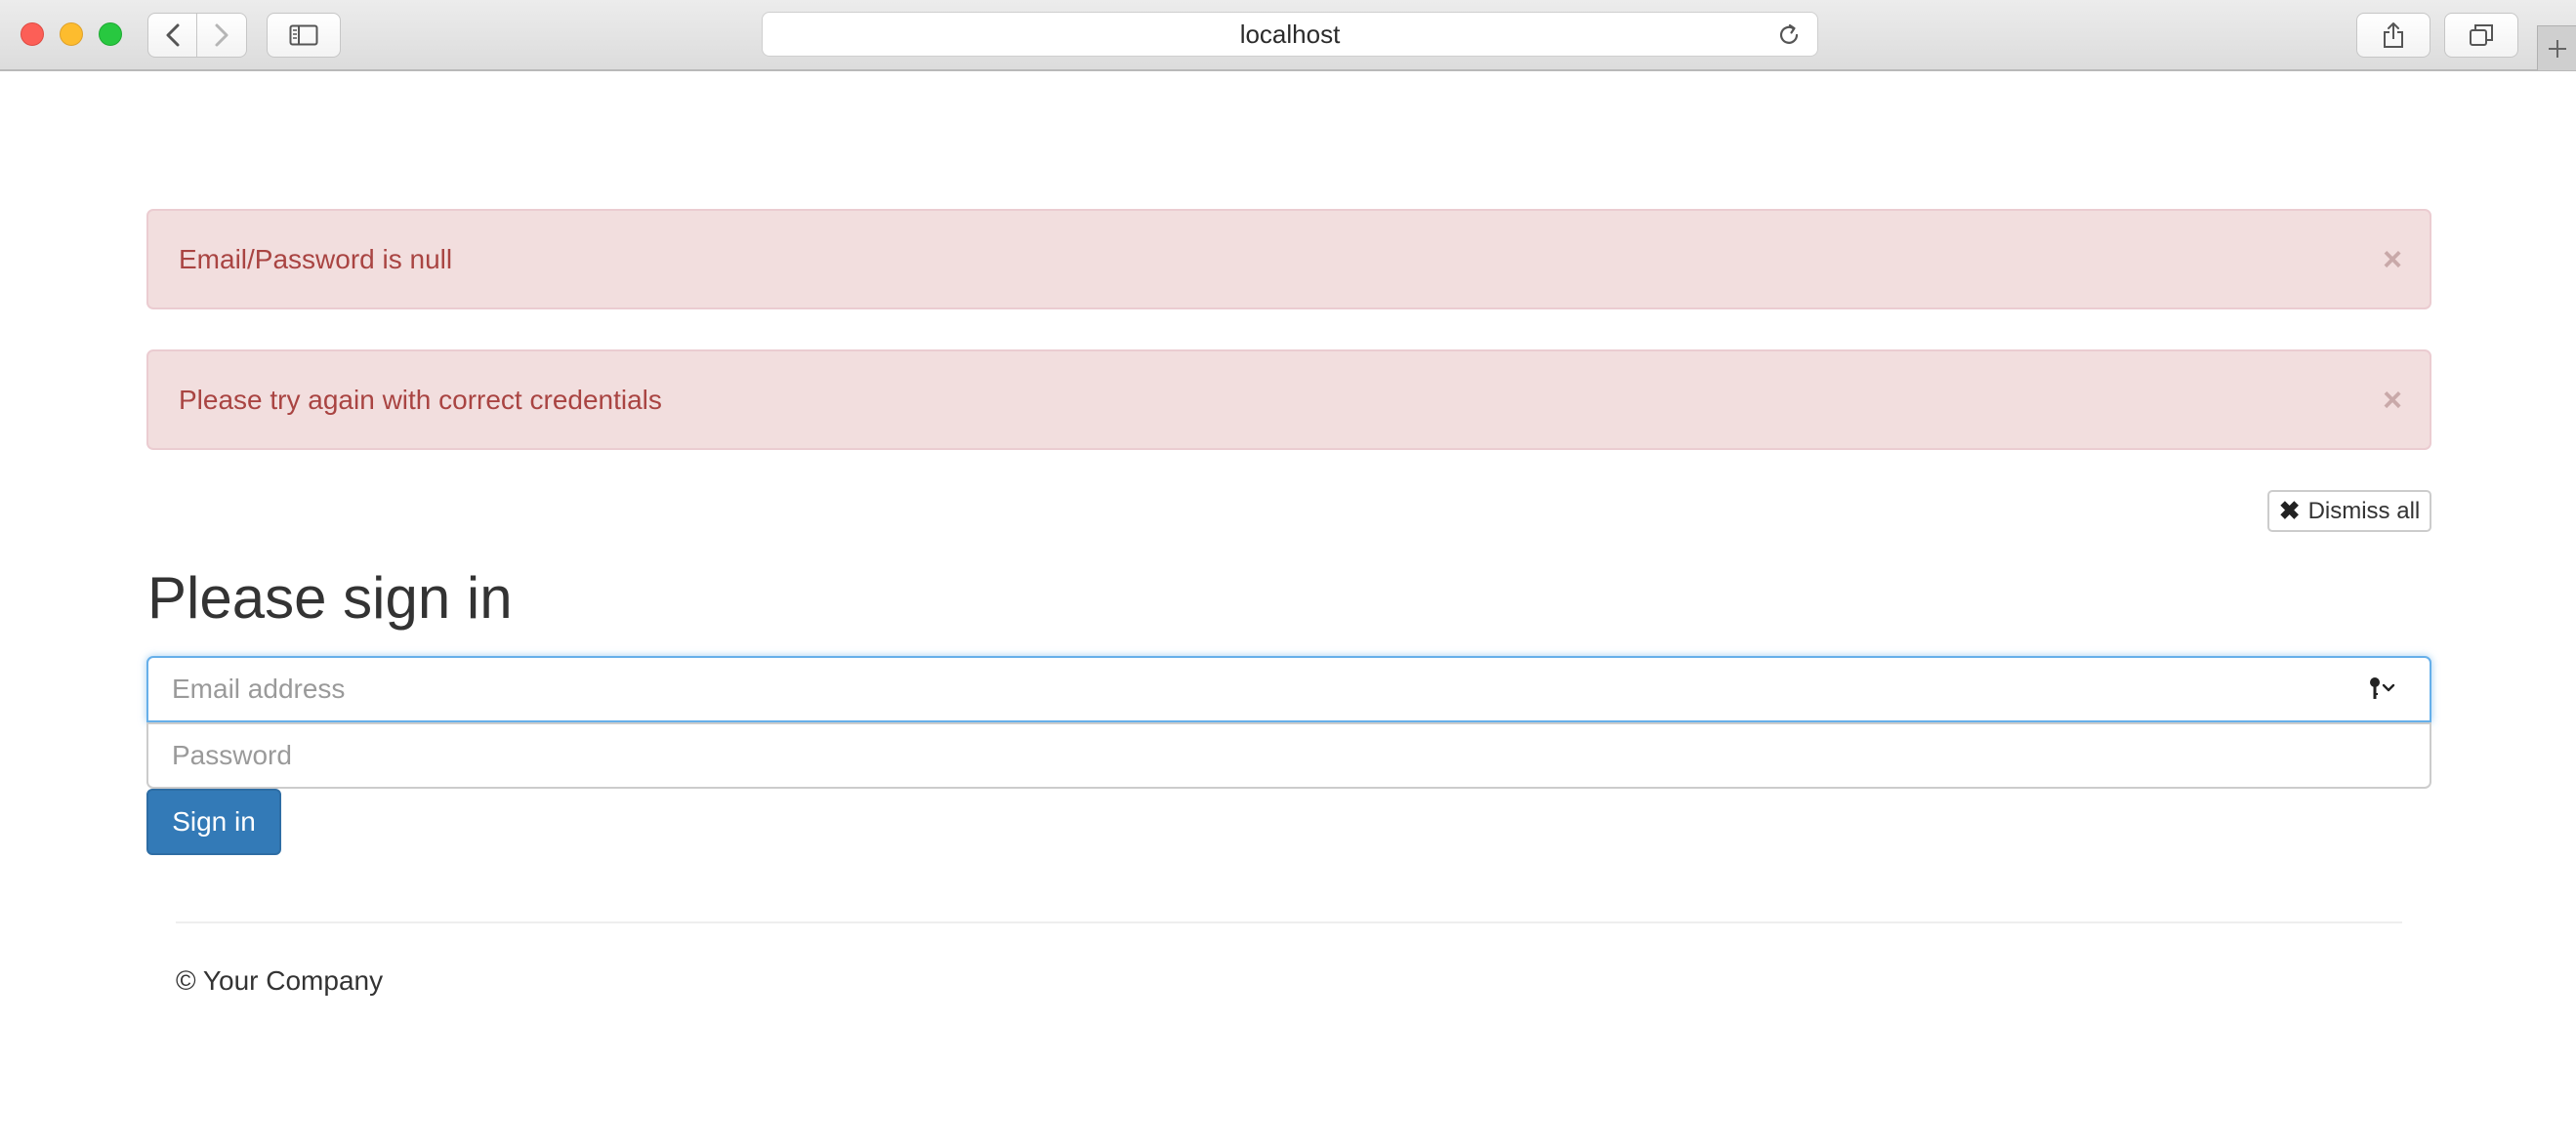  Describe the element at coordinates (2382, 689) in the screenshot. I see `key-icon` at that location.